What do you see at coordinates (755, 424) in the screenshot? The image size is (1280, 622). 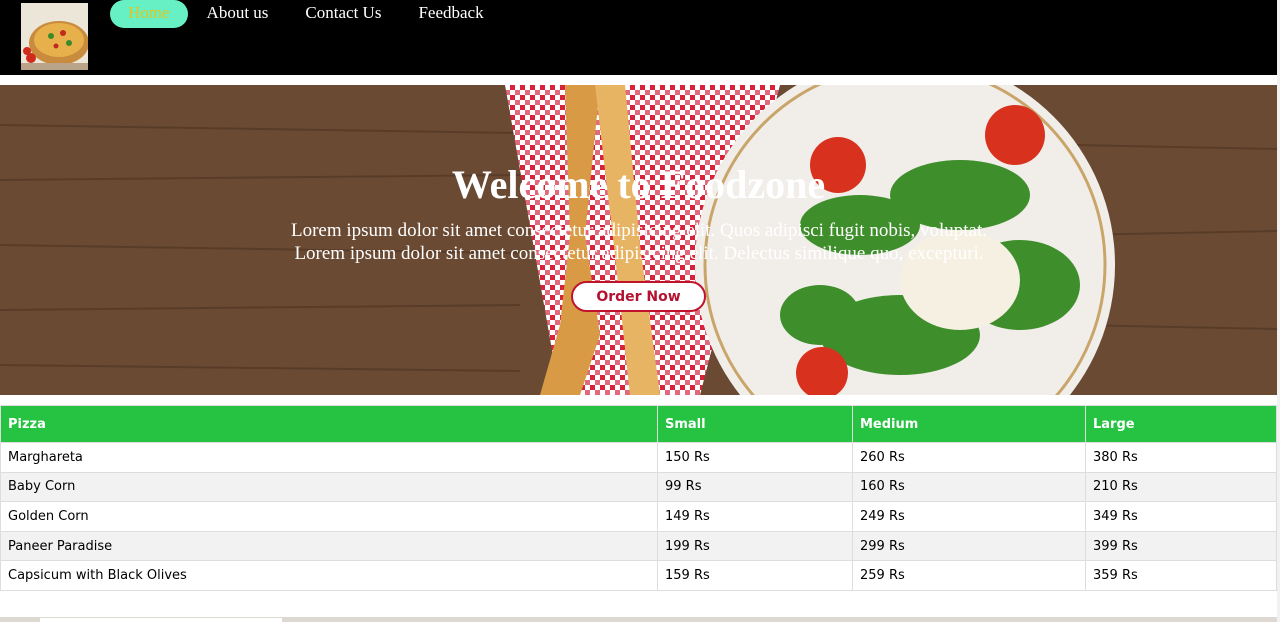 I see `column-header-small: Small` at bounding box center [755, 424].